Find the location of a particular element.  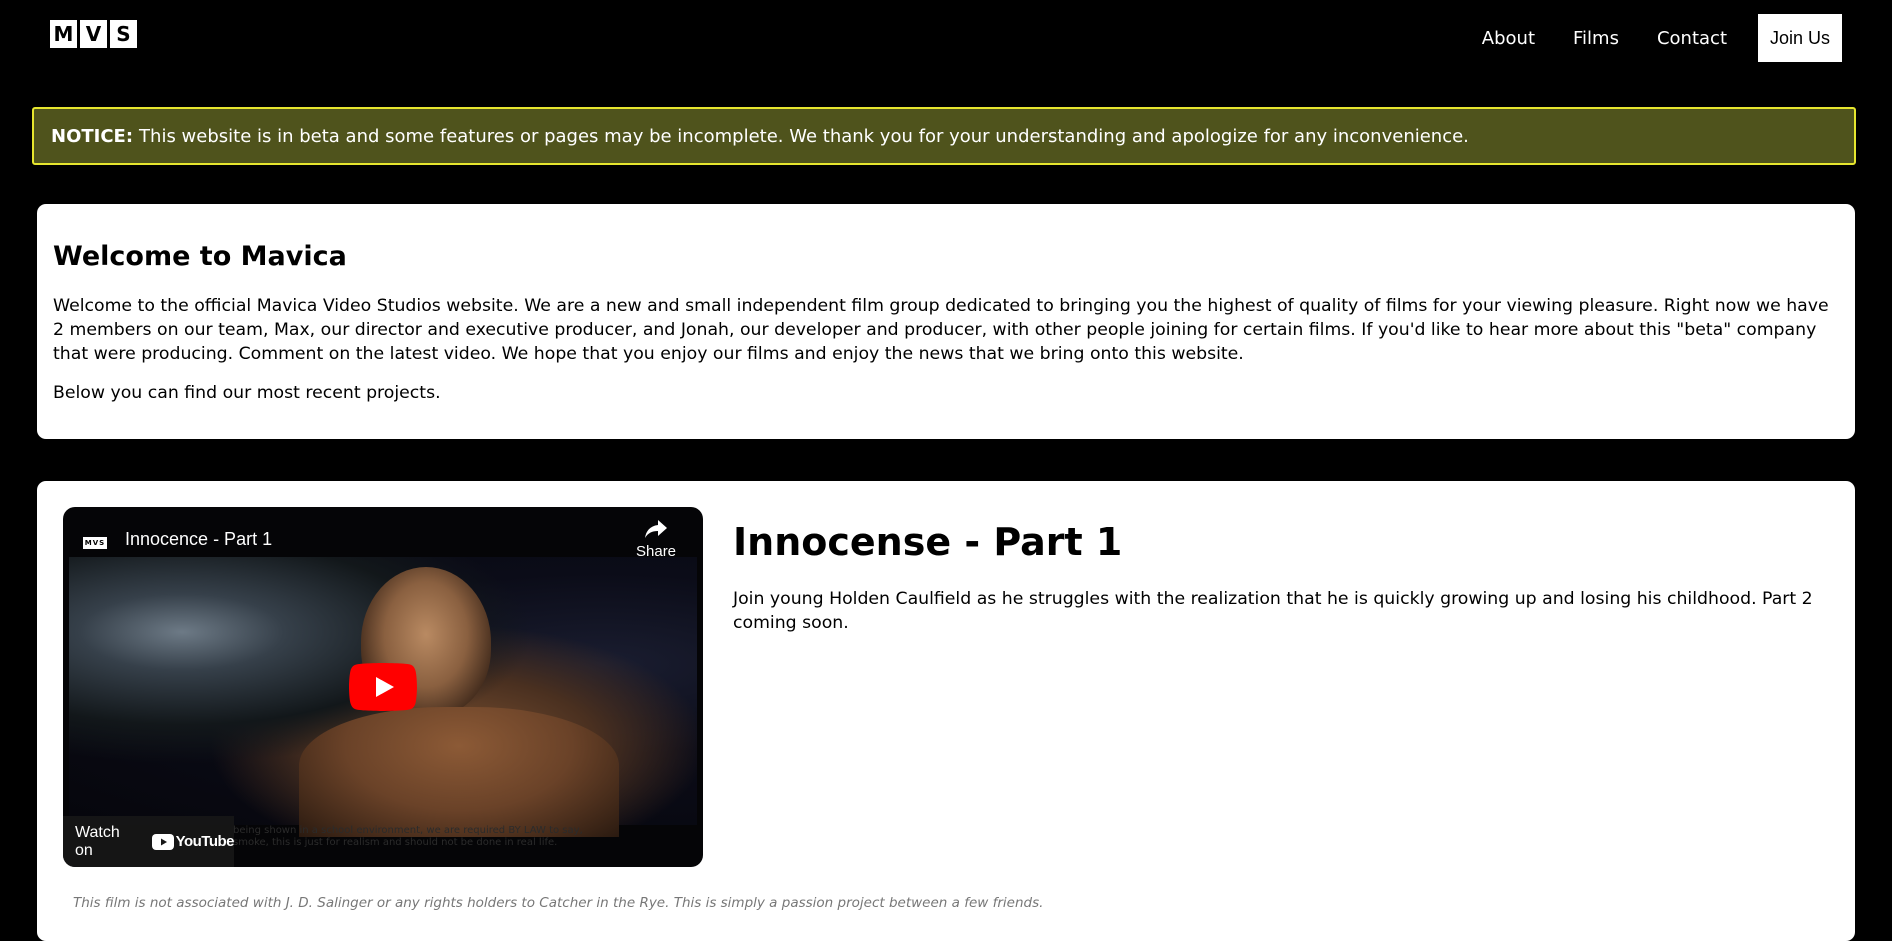

share-button: Share is located at coordinates (656, 539).